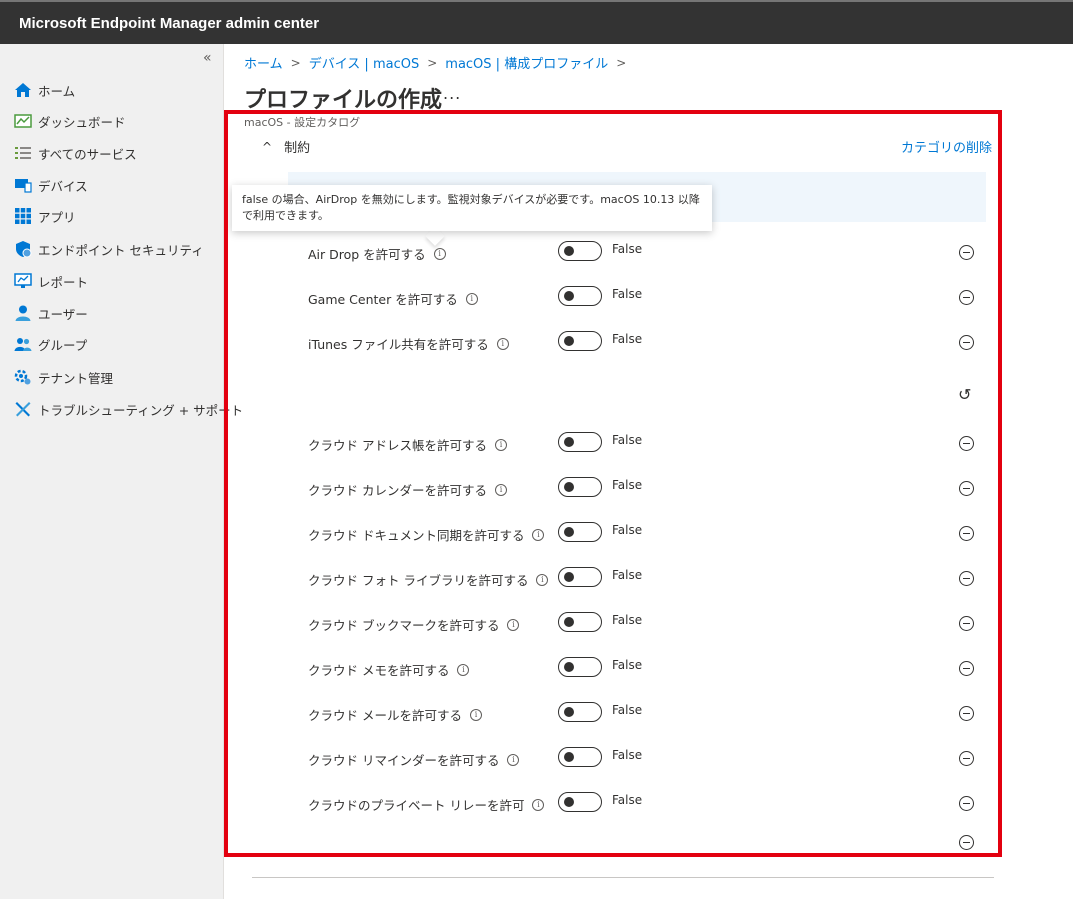  I want to click on section-restrictions-toggle: ^ 制約, so click(286, 147).